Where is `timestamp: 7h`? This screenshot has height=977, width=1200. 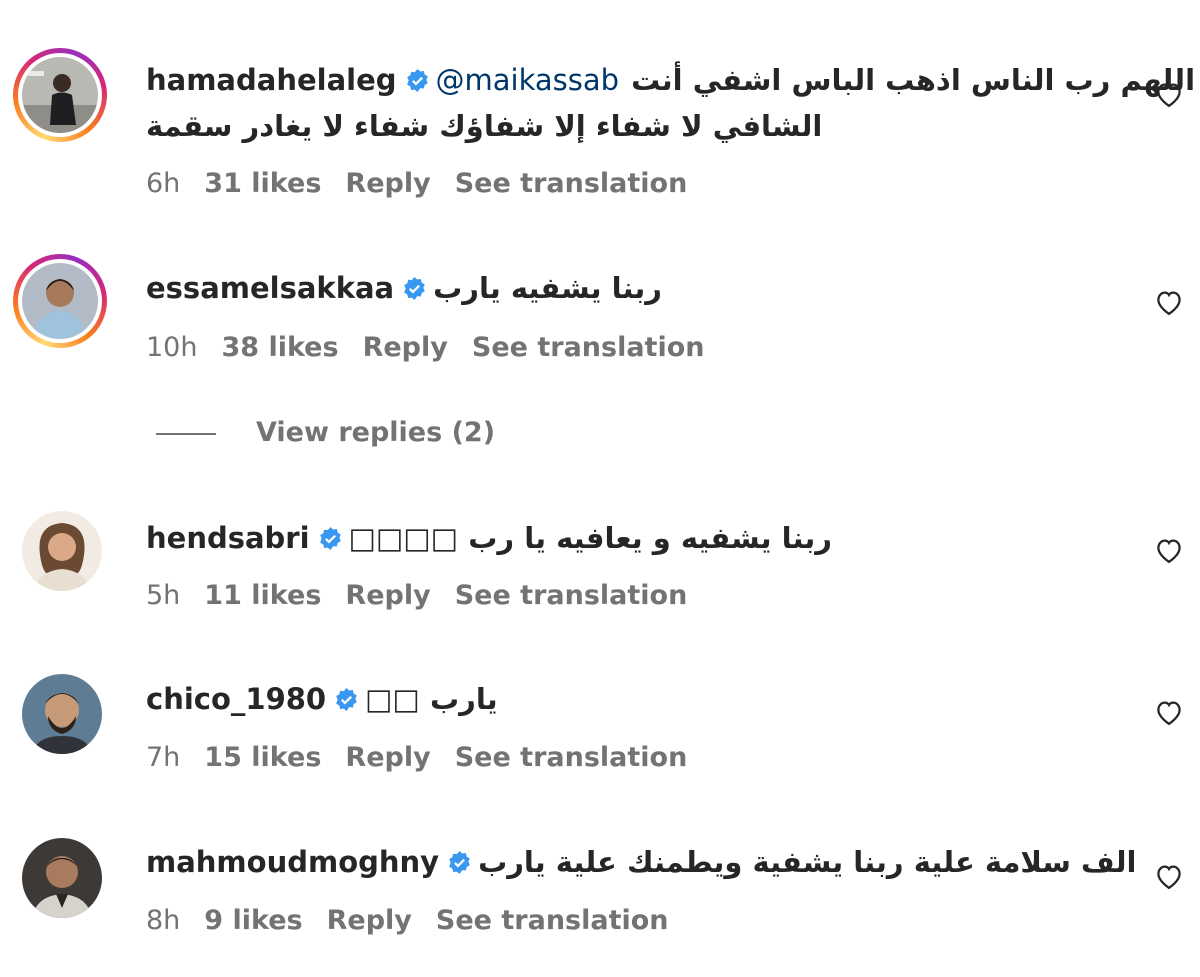 timestamp: 7h is located at coordinates (163, 757).